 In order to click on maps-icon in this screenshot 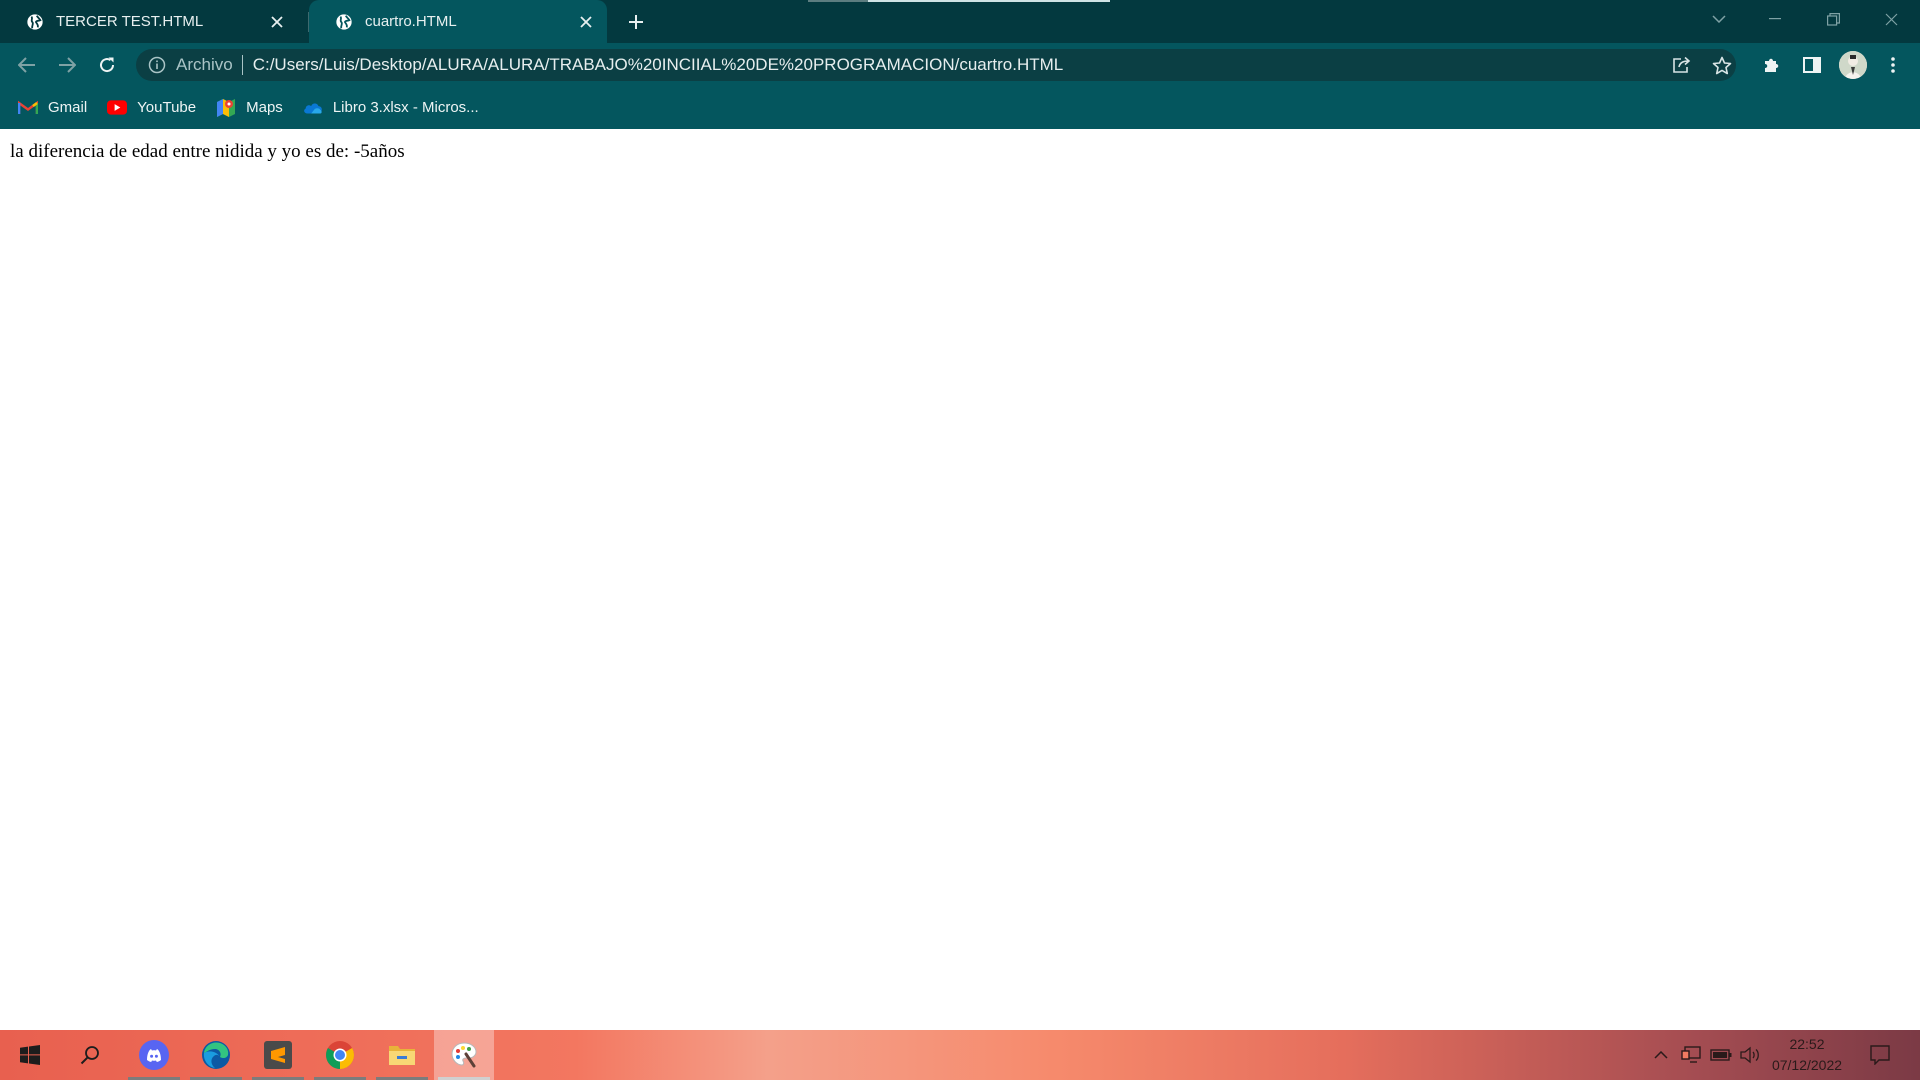, I will do `click(226, 108)`.